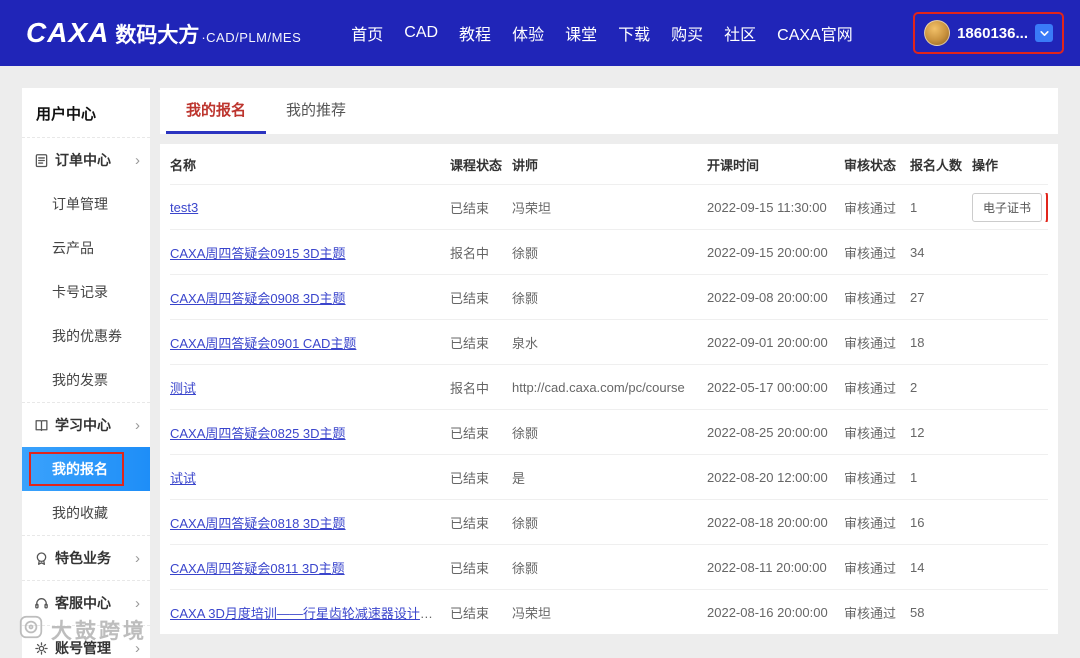  I want to click on enroll-count-cell: 58, so click(917, 612).